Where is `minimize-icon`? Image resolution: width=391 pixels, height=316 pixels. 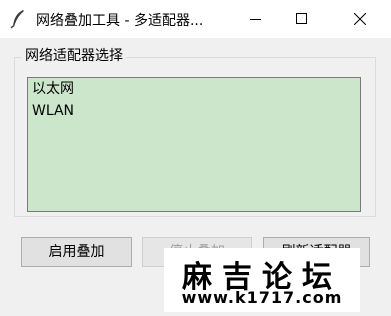
minimize-icon is located at coordinates (255, 19).